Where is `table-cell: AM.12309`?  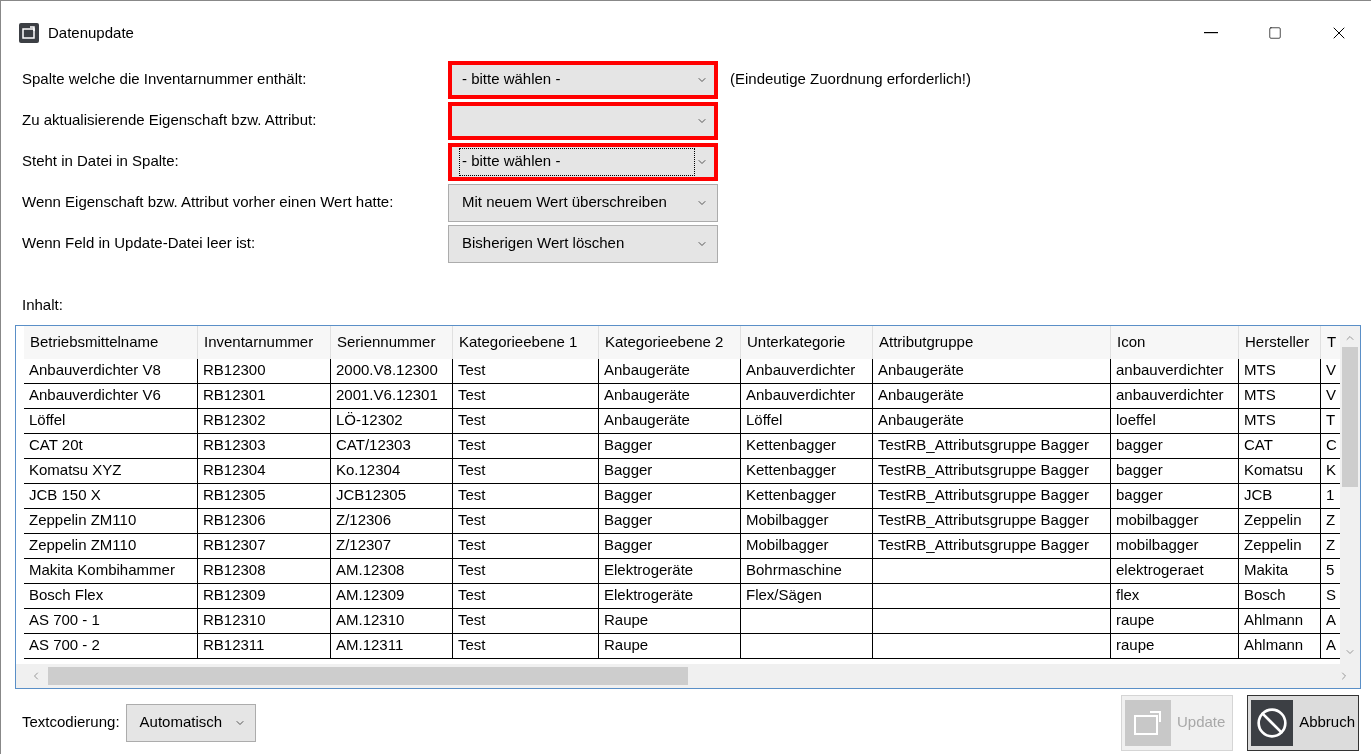 table-cell: AM.12309 is located at coordinates (392, 595).